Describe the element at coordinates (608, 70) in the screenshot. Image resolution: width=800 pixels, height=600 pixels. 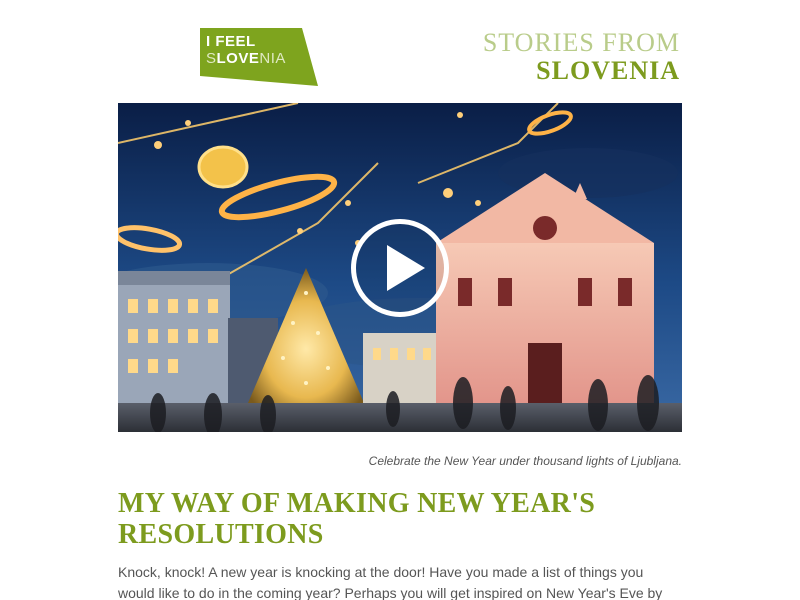
I see `stories-title-line2: SLOVENIA` at that location.